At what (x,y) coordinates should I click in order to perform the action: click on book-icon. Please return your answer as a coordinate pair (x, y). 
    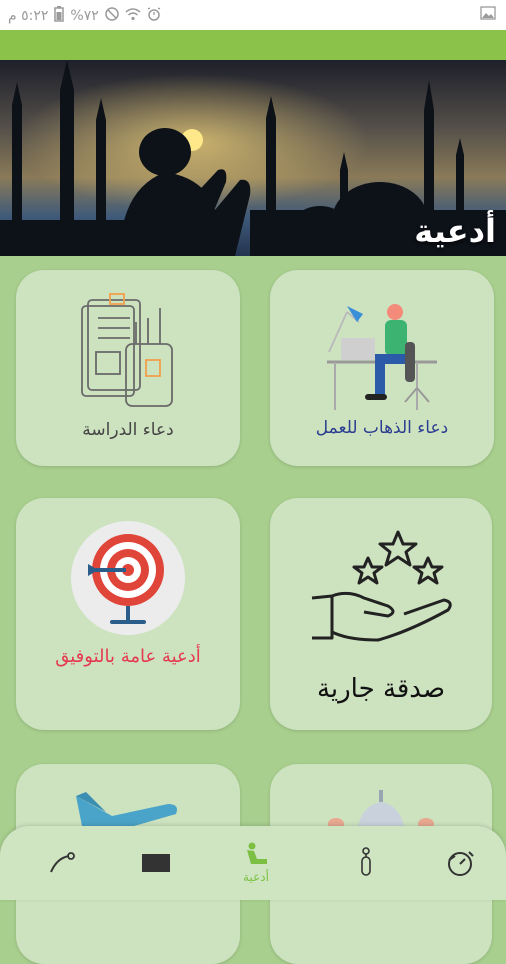
    Looking at the image, I should click on (156, 863).